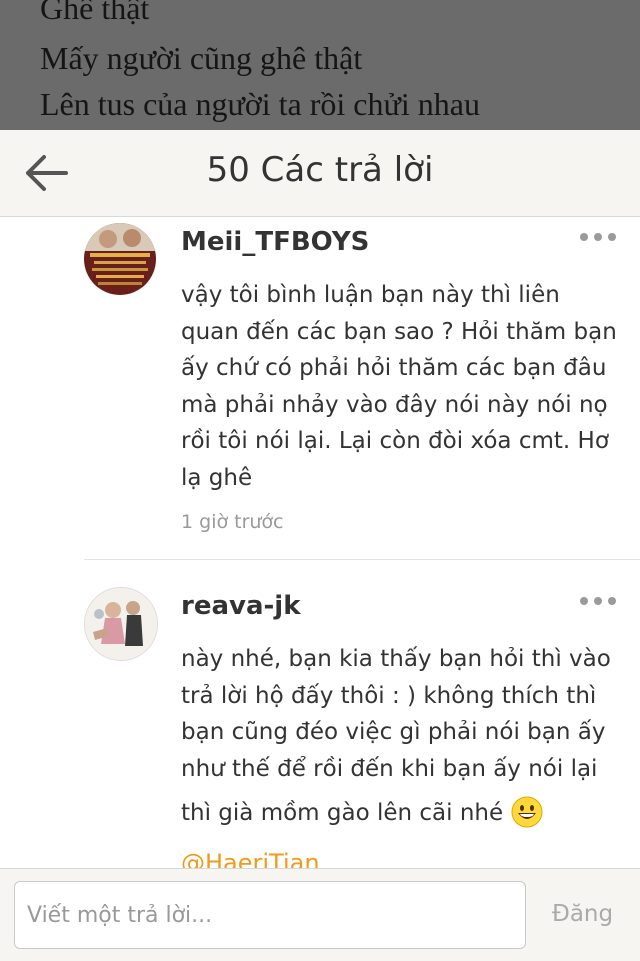  Describe the element at coordinates (260, 104) in the screenshot. I see `background-post-line: Lên tus của người ta rồi chửi nhau` at that location.